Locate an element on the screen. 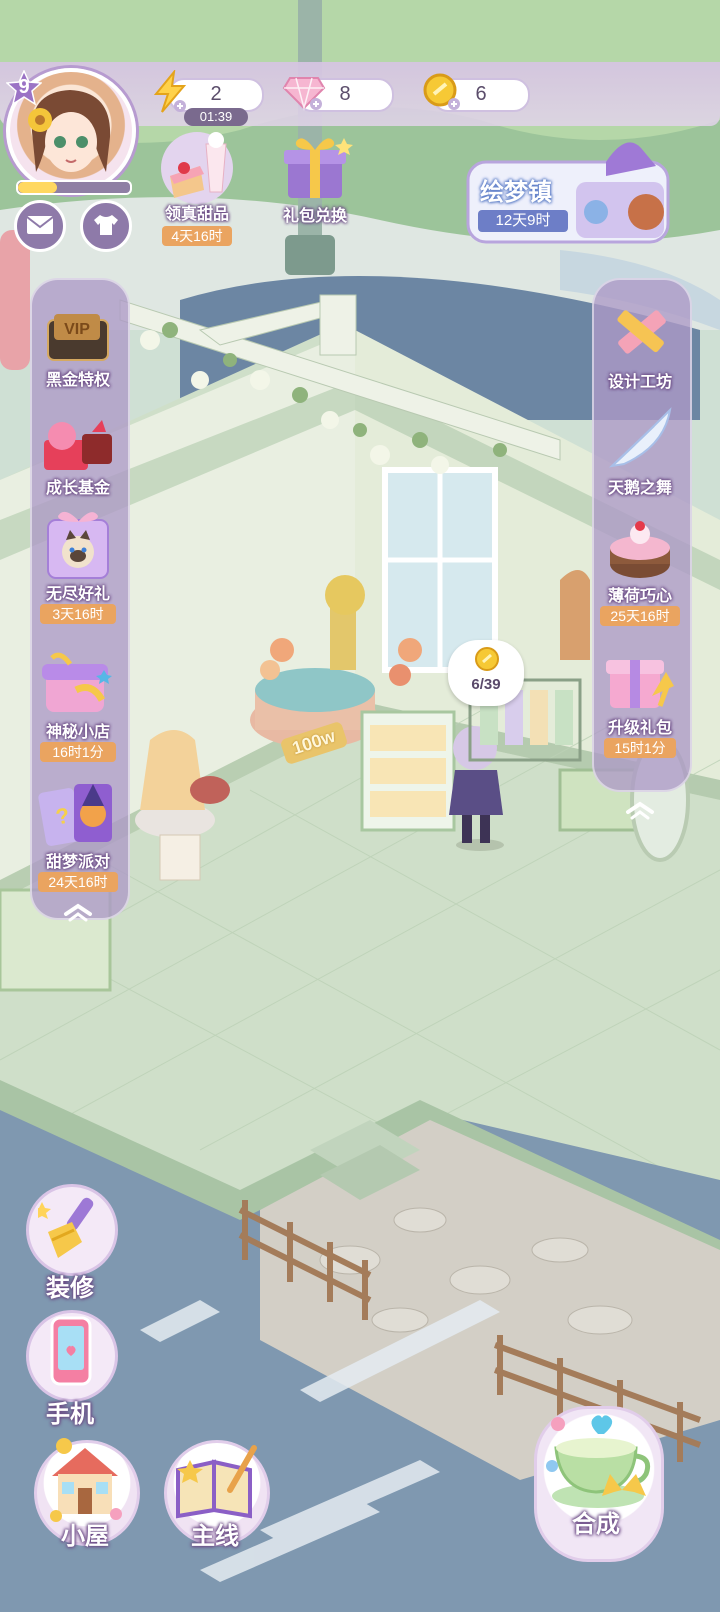  left-item-sweet-dream-party-label: 甜梦派对 is located at coordinates (77, 862).